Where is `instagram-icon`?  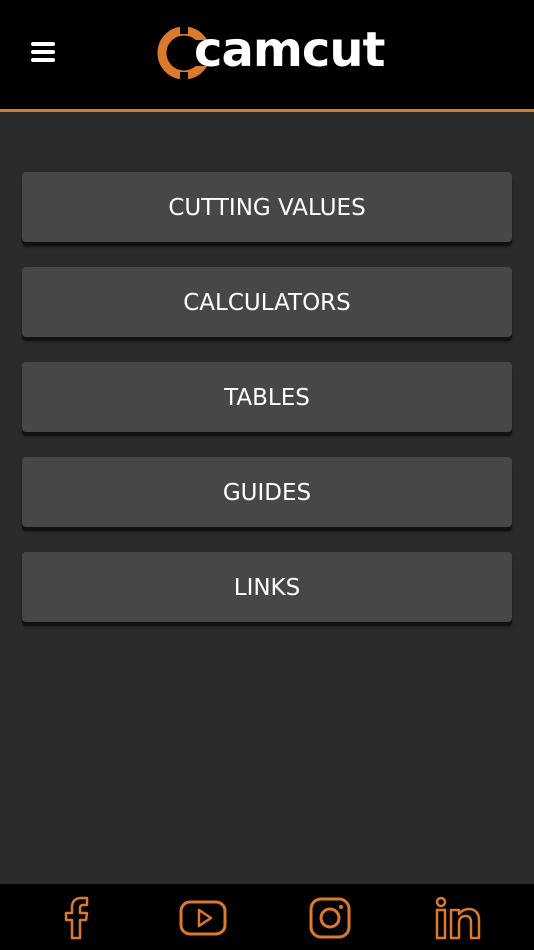 instagram-icon is located at coordinates (330, 918).